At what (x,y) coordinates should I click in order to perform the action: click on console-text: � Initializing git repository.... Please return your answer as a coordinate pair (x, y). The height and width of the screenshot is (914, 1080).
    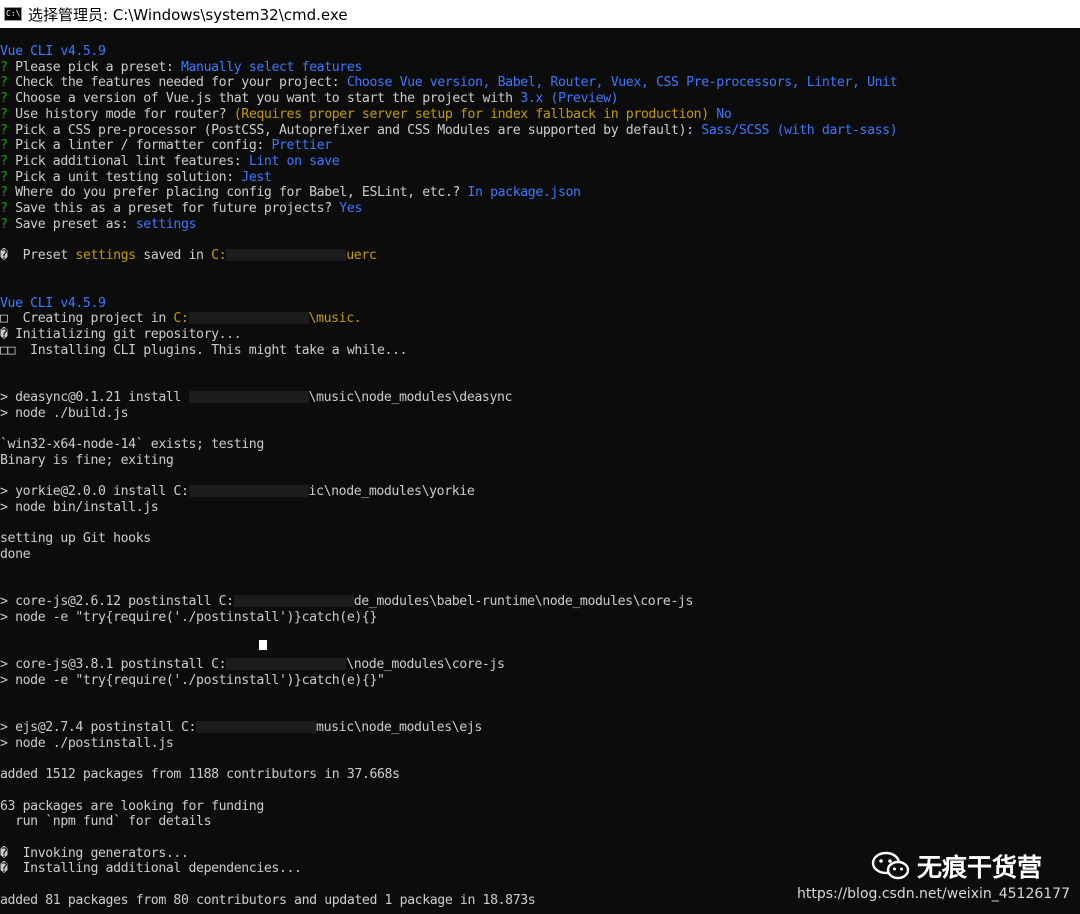
    Looking at the image, I should click on (121, 334).